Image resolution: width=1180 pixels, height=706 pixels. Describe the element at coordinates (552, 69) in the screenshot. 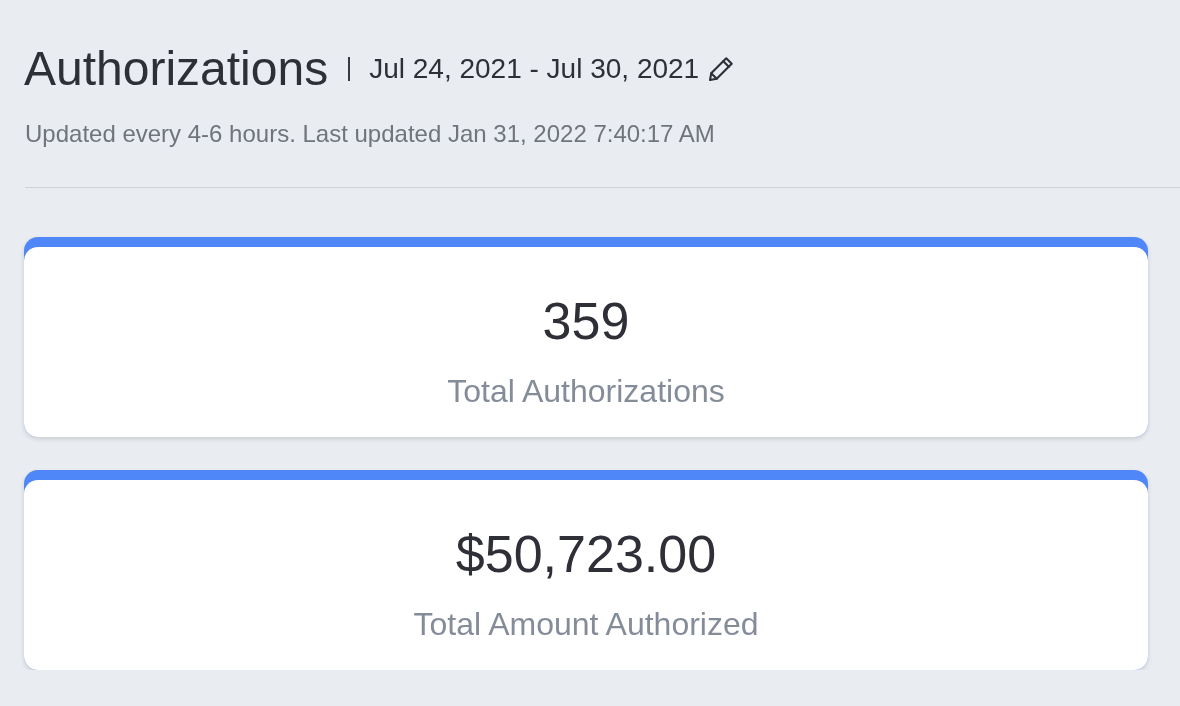

I see `date-range-button: Jul 24, 2021 - Jul 30, 2021` at that location.